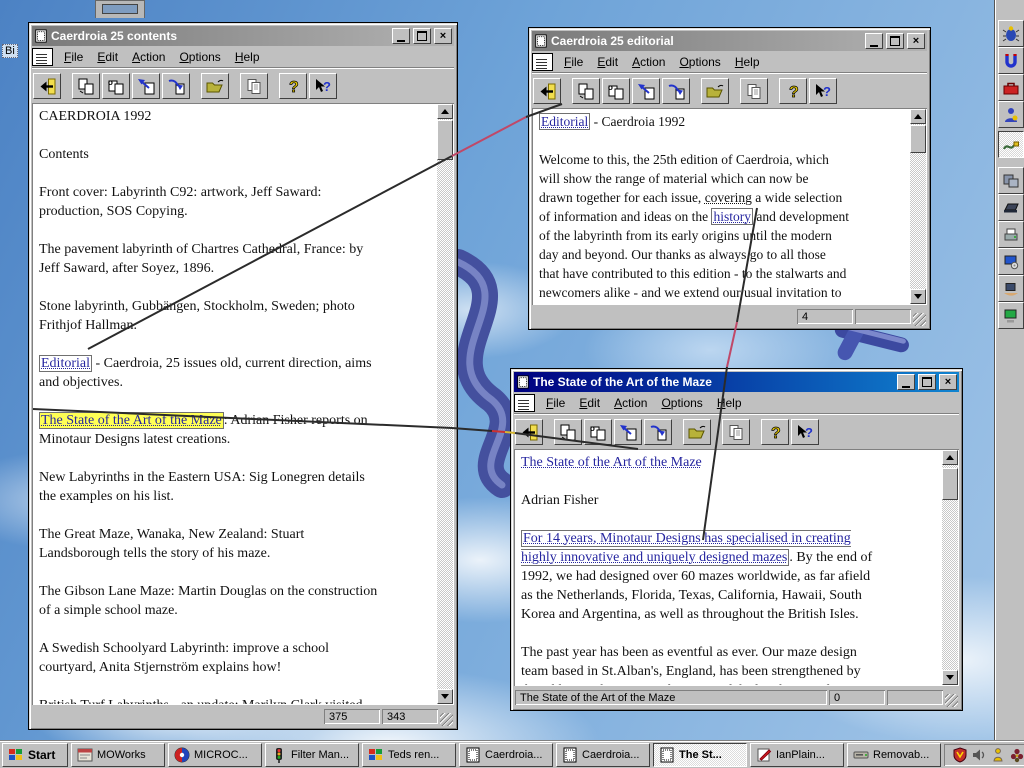  I want to click on flower-icon, so click(1016, 755).